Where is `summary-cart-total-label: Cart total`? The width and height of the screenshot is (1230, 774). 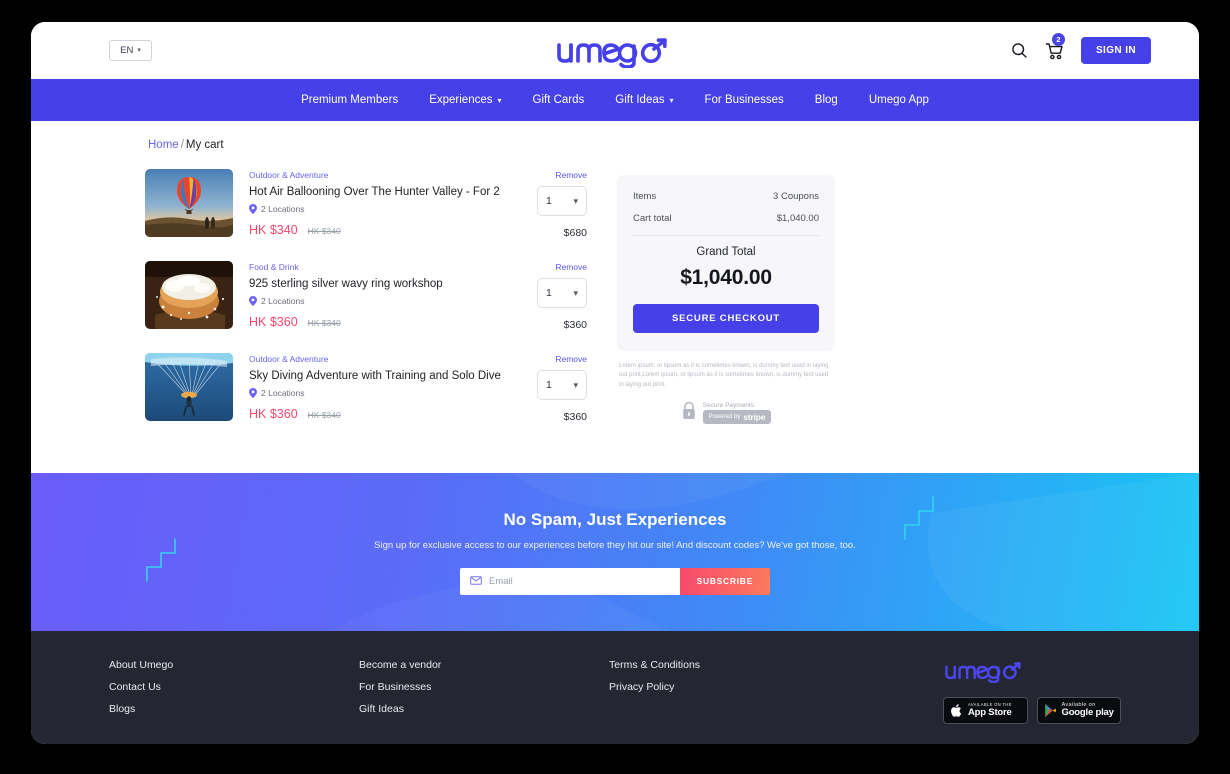
summary-cart-total-label: Cart total is located at coordinates (652, 218).